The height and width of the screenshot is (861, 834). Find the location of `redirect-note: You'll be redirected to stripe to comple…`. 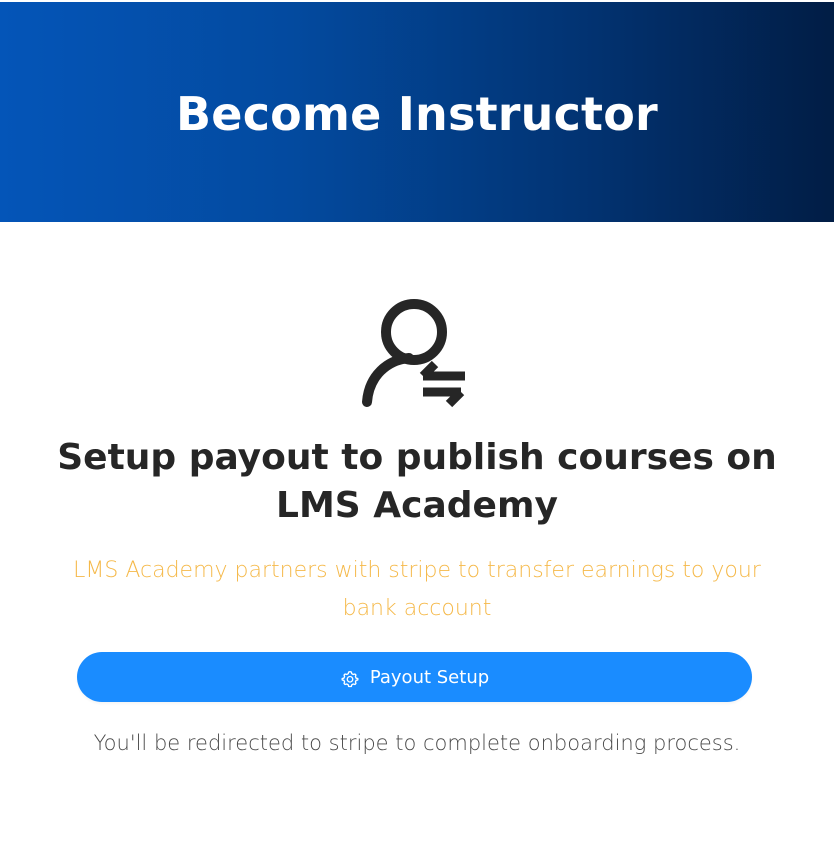

redirect-note: You'll be redirected to stripe to comple… is located at coordinates (417, 743).